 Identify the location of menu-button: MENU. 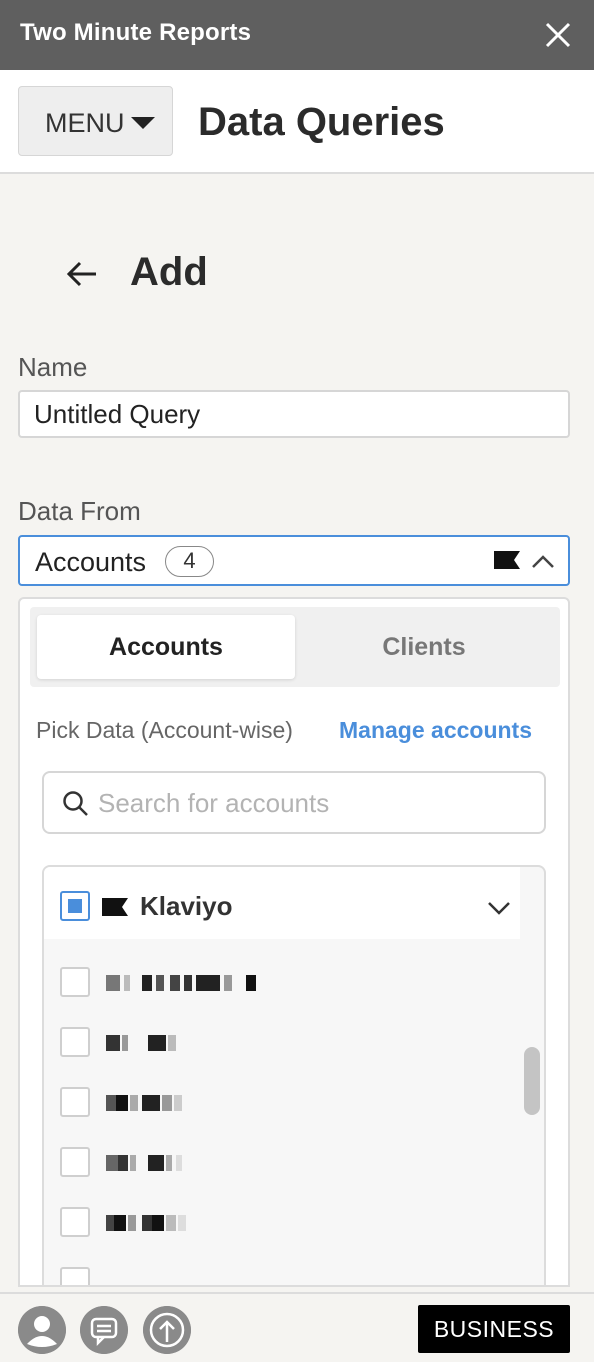
(95, 121).